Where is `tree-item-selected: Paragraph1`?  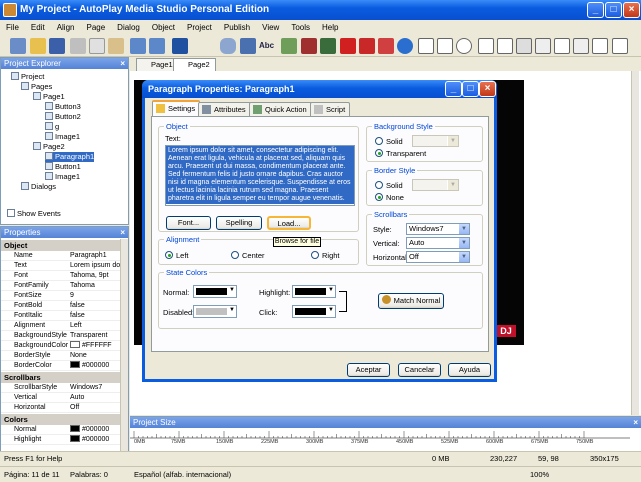 tree-item-selected: Paragraph1 is located at coordinates (70, 157).